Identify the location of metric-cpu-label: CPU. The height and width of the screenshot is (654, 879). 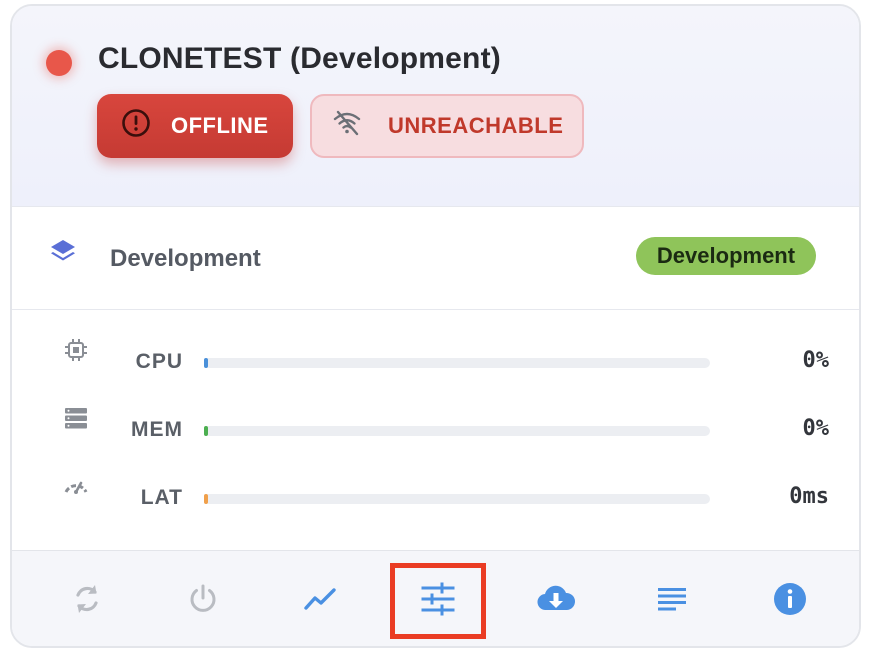
(159, 361).